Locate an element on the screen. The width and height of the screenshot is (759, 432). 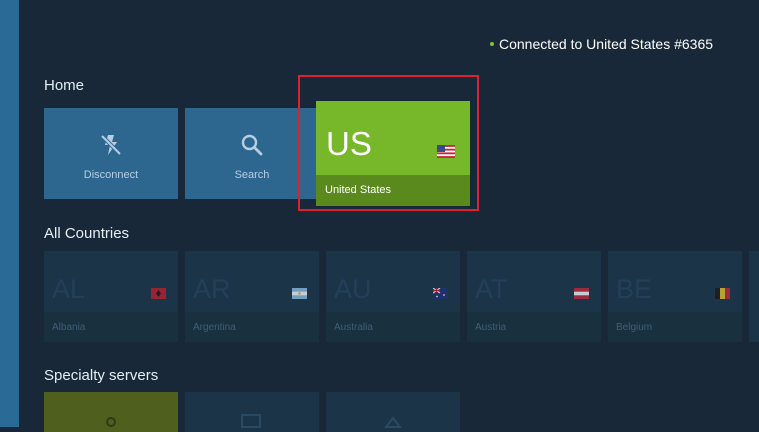
albania-flag-icon is located at coordinates (158, 293).